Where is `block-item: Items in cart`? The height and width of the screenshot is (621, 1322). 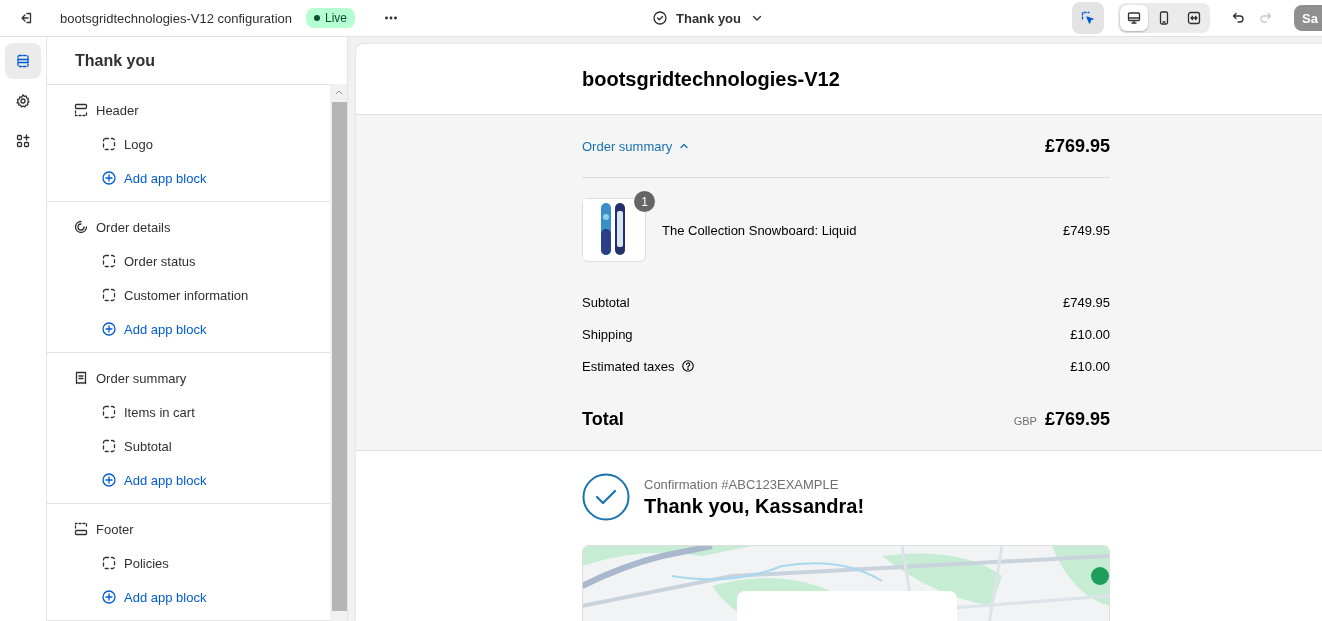 block-item: Items in cart is located at coordinates (159, 412).